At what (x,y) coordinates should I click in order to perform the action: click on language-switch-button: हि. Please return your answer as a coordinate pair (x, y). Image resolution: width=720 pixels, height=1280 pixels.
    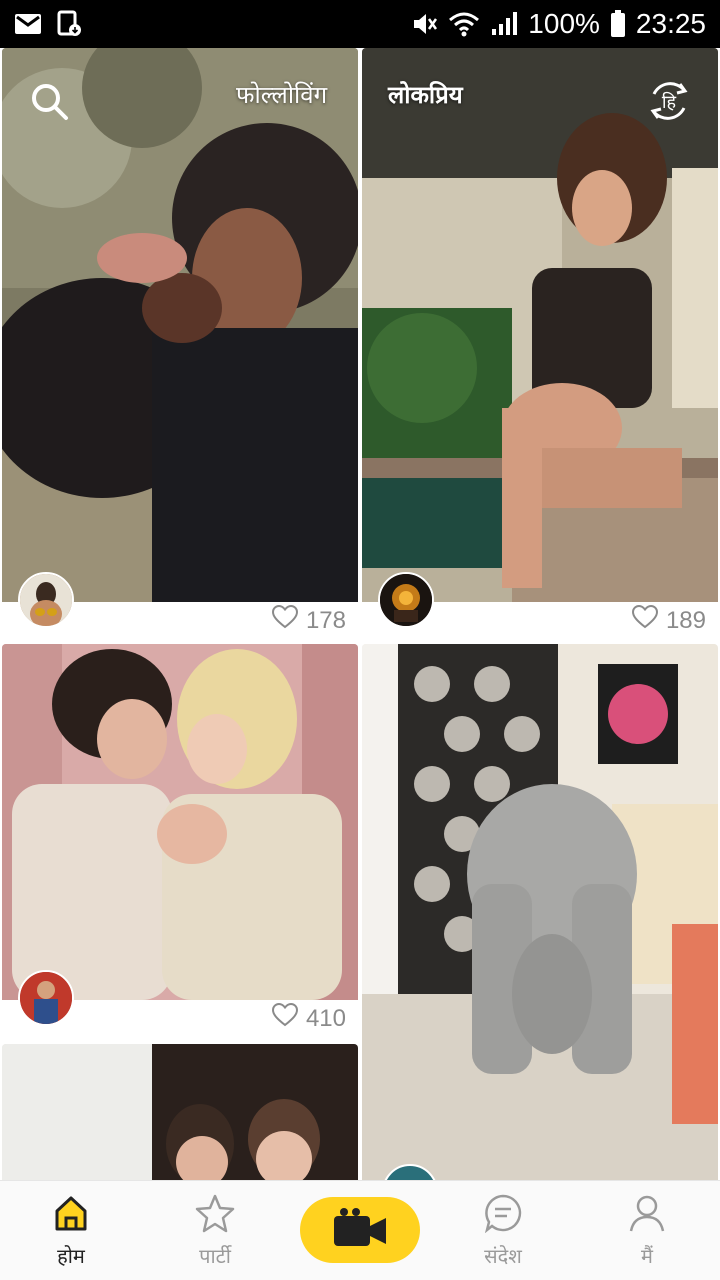
    Looking at the image, I should click on (669, 101).